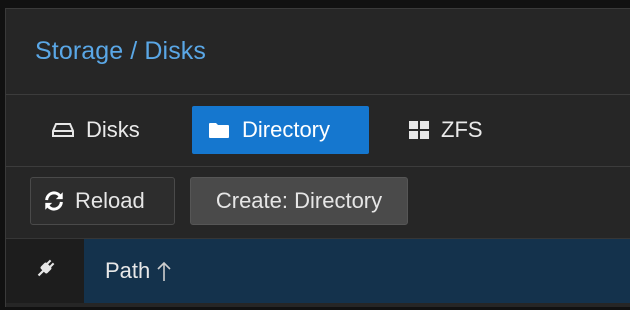 The height and width of the screenshot is (310, 630). I want to click on grid-icon, so click(419, 130).